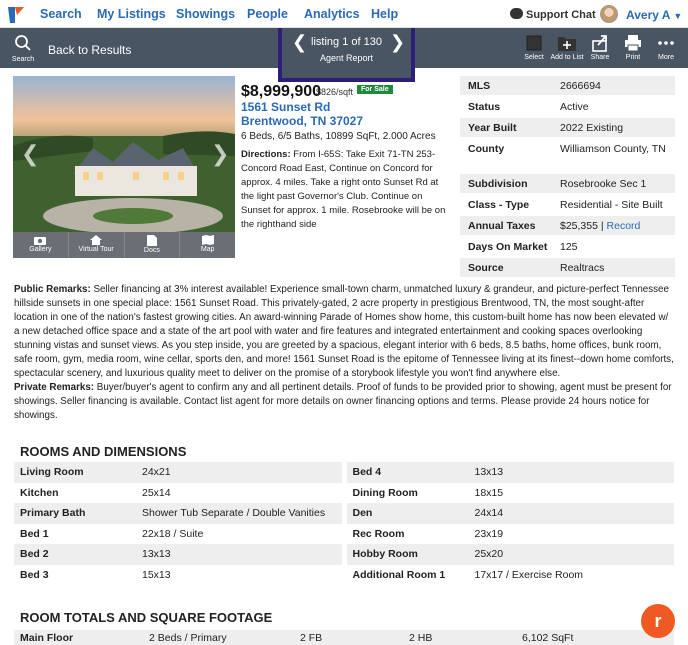 The width and height of the screenshot is (688, 645). What do you see at coordinates (267, 14) in the screenshot?
I see `nav-people: People` at bounding box center [267, 14].